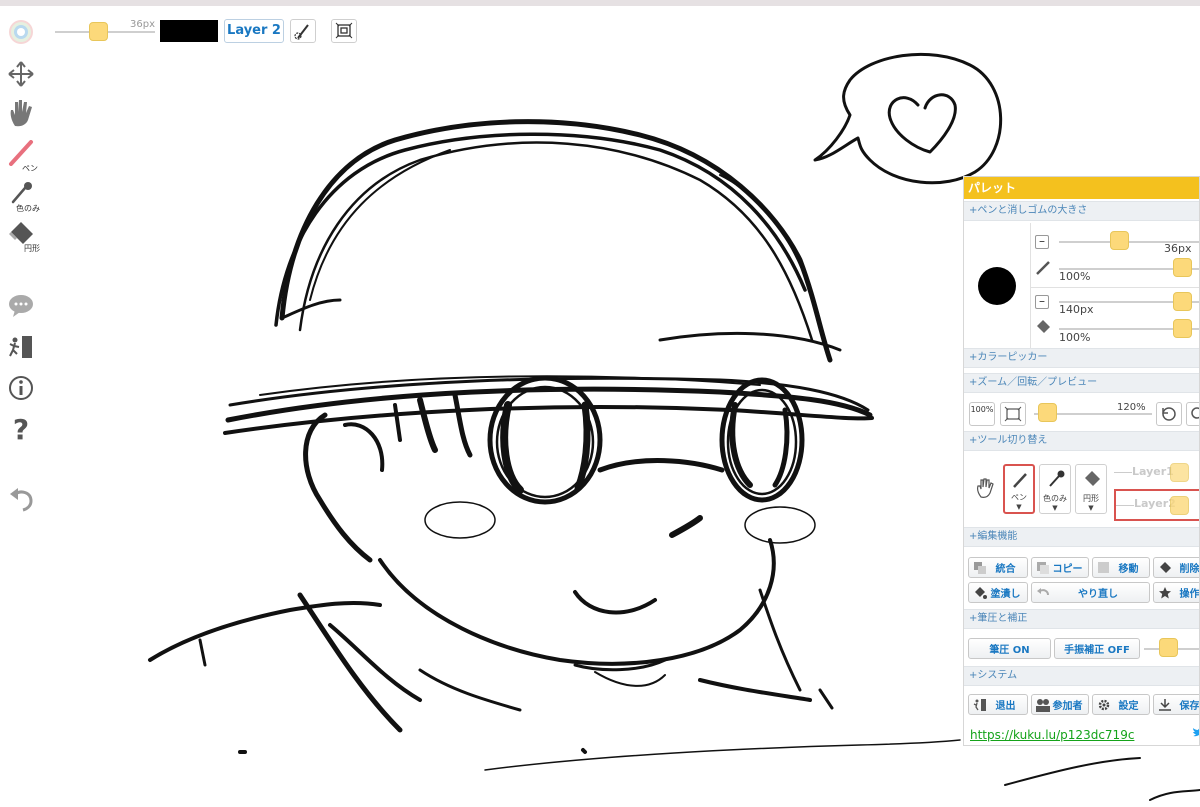 The height and width of the screenshot is (807, 1200). I want to click on magnifier-icon, so click(1195, 413).